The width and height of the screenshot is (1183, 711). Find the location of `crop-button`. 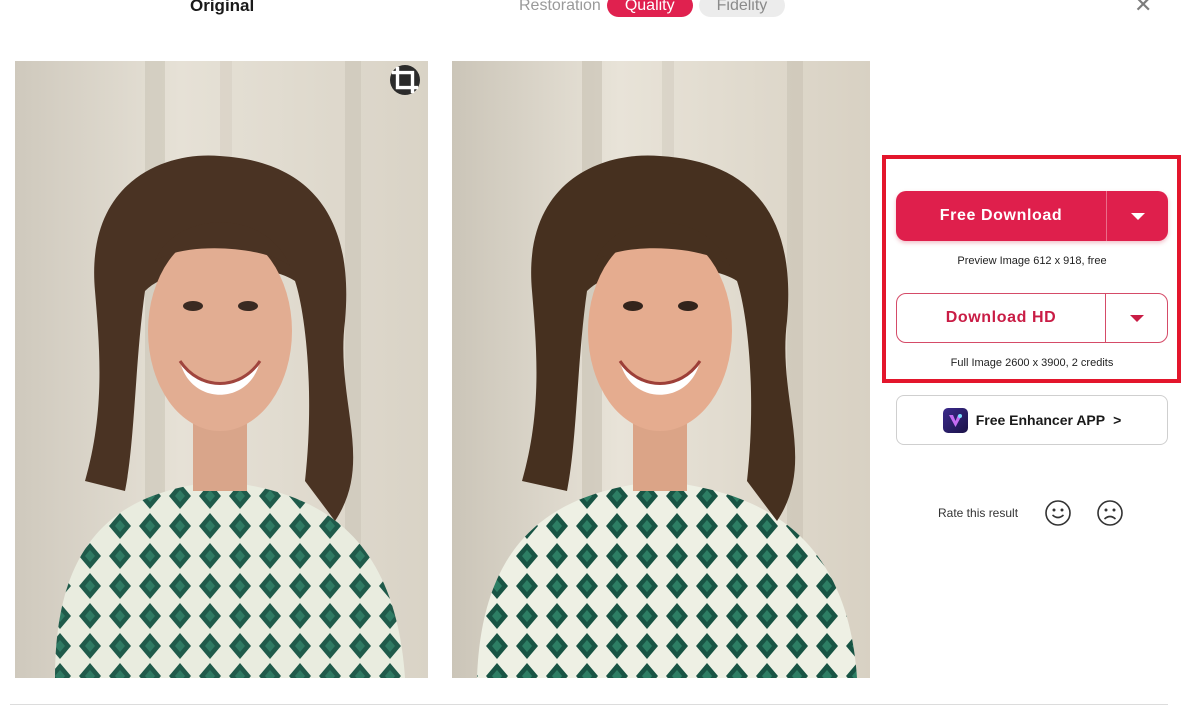

crop-button is located at coordinates (405, 80).